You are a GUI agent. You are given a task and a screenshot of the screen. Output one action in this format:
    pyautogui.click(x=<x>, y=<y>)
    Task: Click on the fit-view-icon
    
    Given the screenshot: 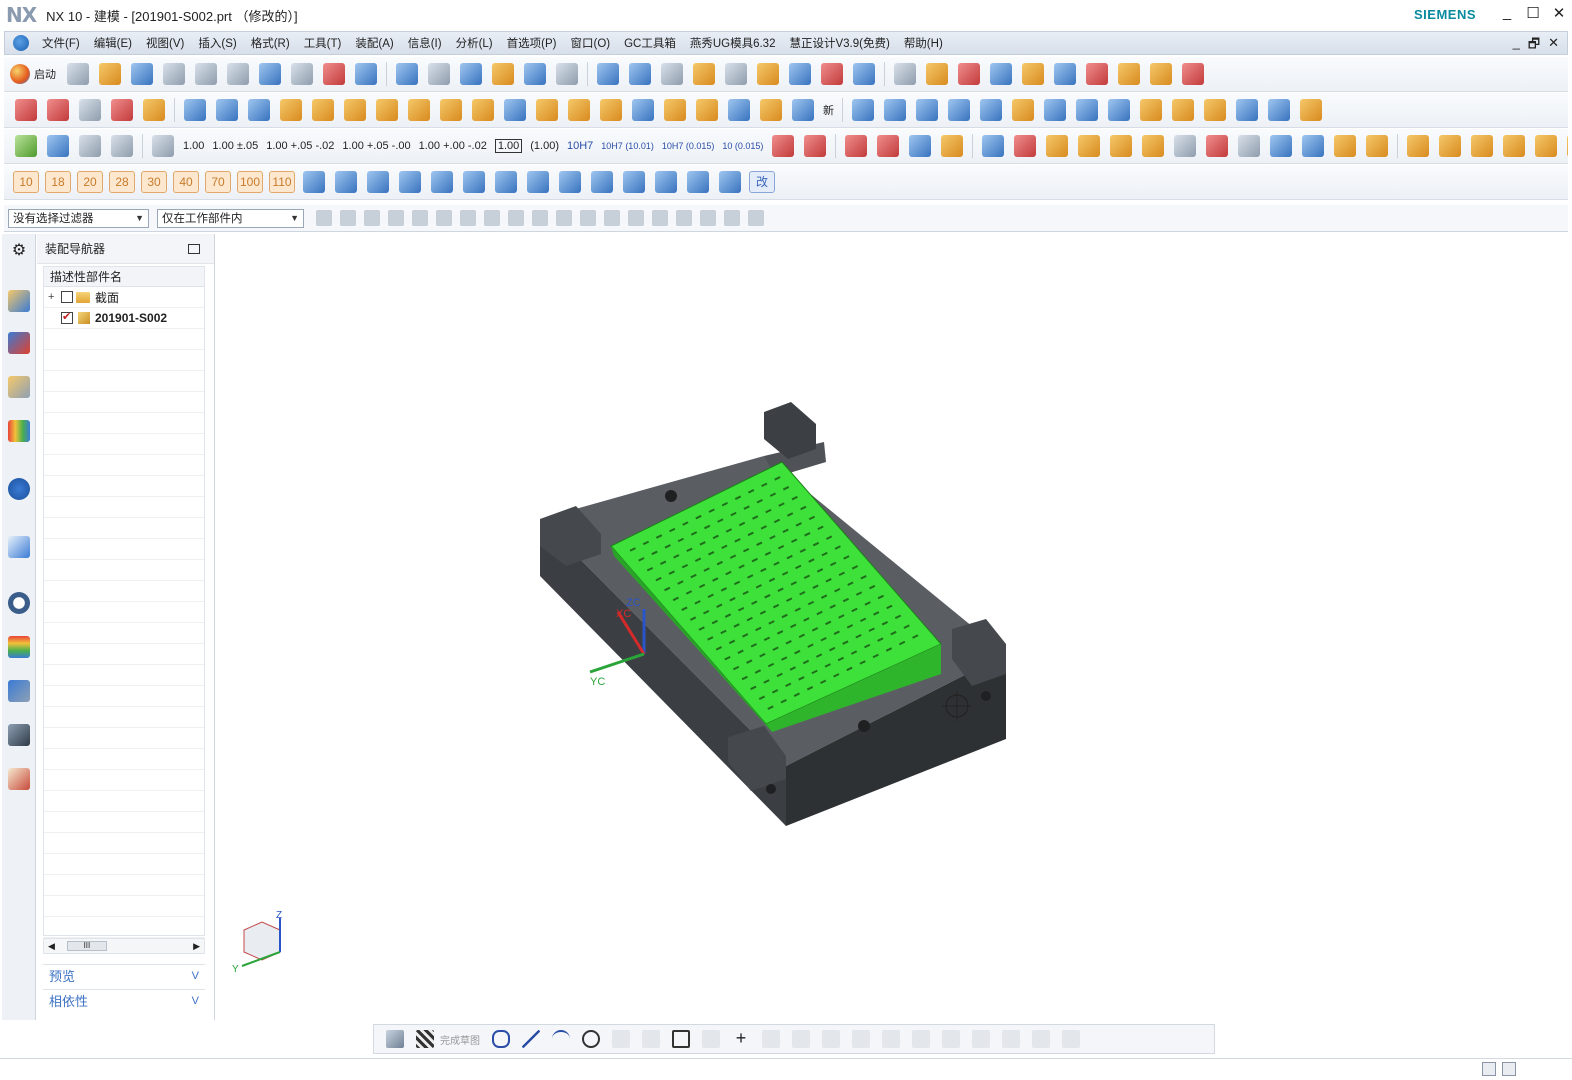 What is the action you would take?
    pyautogui.click(x=407, y=74)
    